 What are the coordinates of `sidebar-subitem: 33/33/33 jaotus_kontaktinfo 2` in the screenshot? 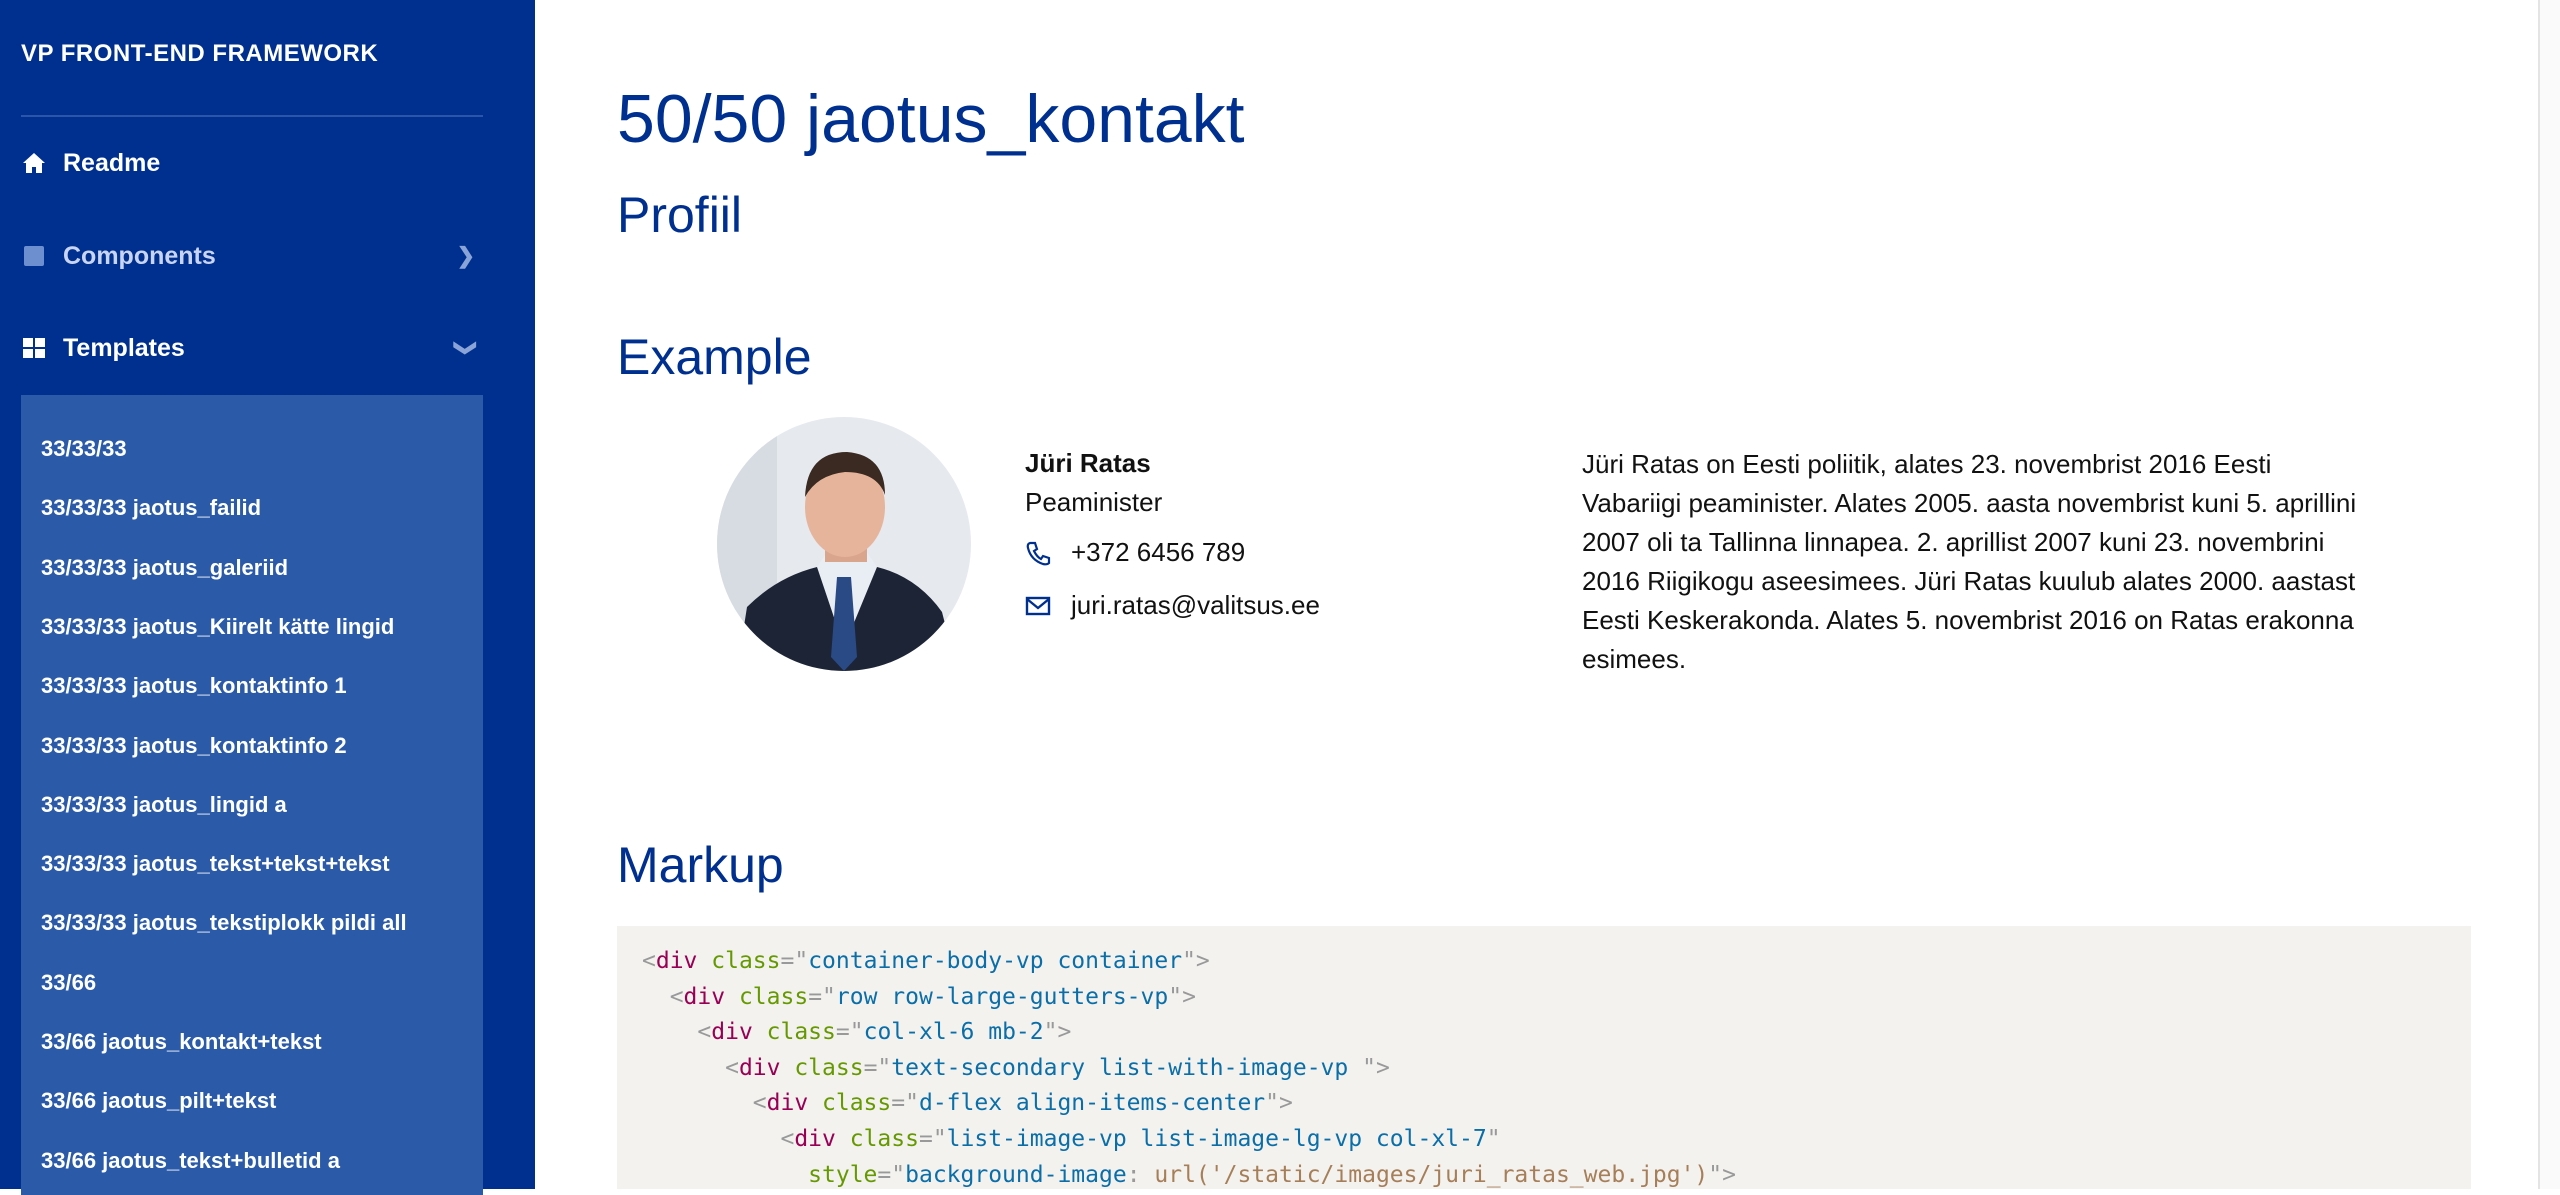 It's located at (194, 746).